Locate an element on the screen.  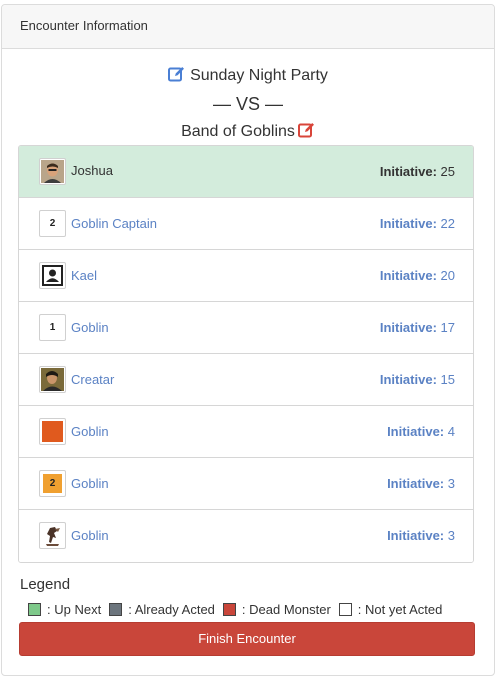
monster-group-line: Band of Goblins is located at coordinates (248, 132).